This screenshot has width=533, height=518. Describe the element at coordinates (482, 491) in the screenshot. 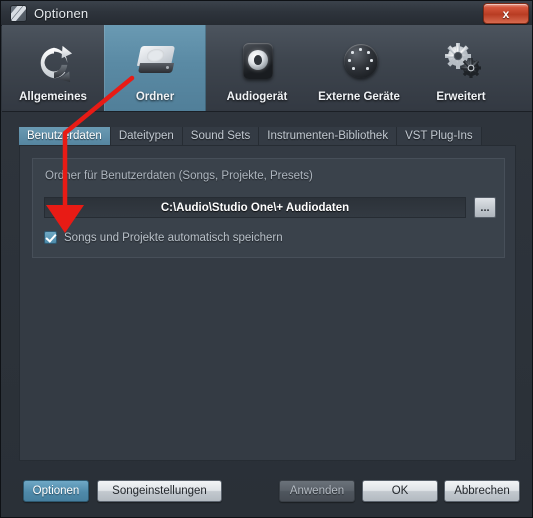

I see `cancel-button: Abbrechen` at that location.